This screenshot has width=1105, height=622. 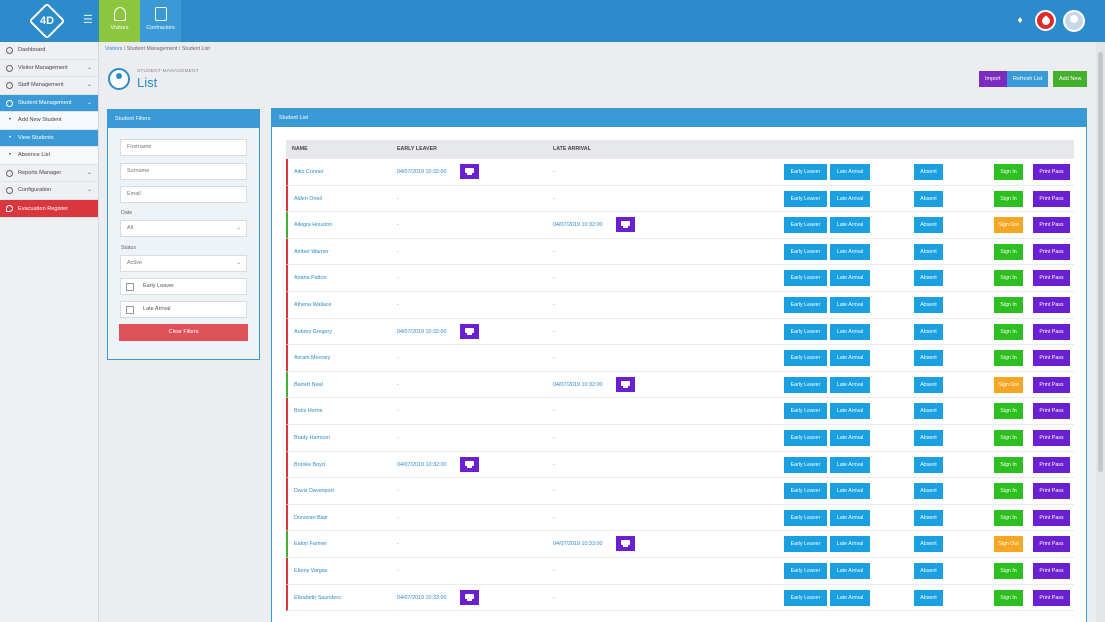 I want to click on student-name-link: Ariana Patton, so click(x=310, y=278).